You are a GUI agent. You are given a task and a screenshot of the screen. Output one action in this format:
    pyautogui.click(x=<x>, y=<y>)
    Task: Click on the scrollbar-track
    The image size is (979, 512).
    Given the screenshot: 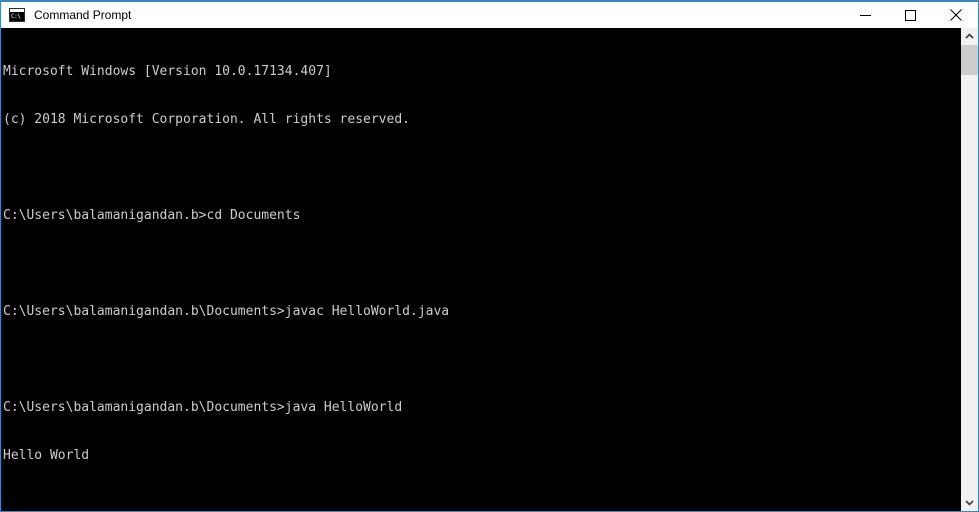 What is the action you would take?
    pyautogui.click(x=969, y=269)
    